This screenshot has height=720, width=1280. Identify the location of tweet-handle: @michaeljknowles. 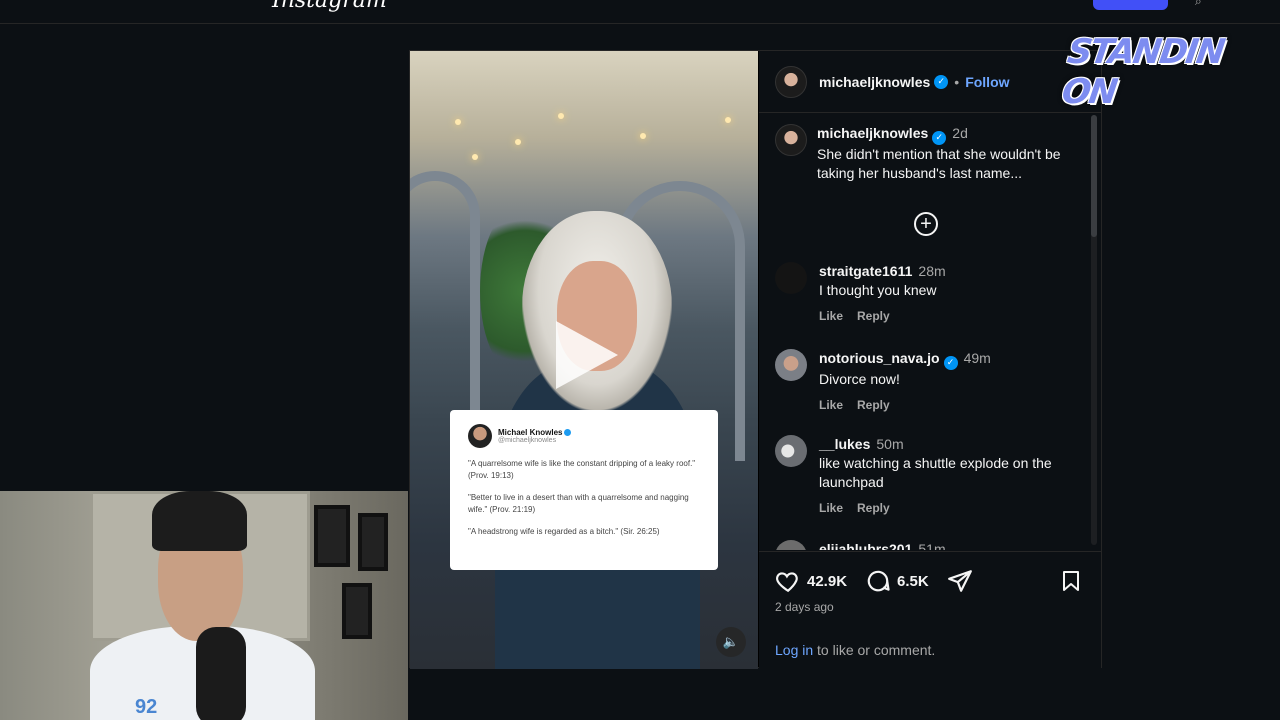
(527, 440).